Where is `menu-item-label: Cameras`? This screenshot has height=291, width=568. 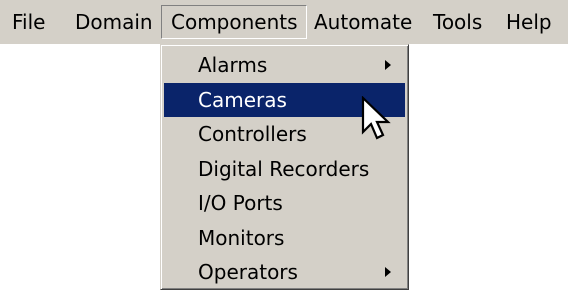
menu-item-label: Cameras is located at coordinates (242, 99).